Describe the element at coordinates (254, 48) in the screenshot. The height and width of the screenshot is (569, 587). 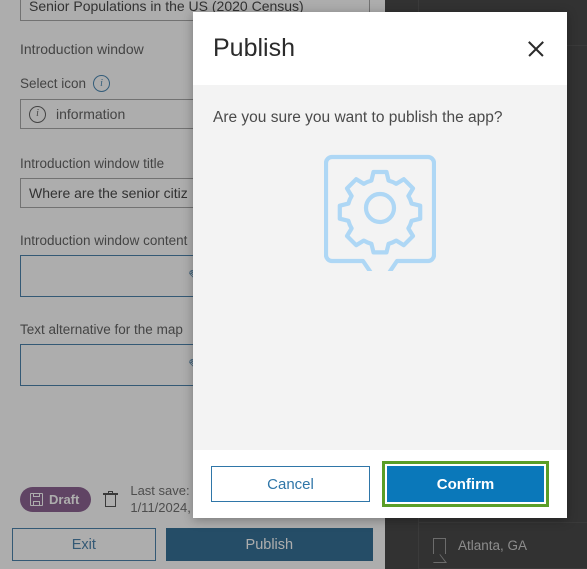
I see `dialog-title: Publish` at that location.